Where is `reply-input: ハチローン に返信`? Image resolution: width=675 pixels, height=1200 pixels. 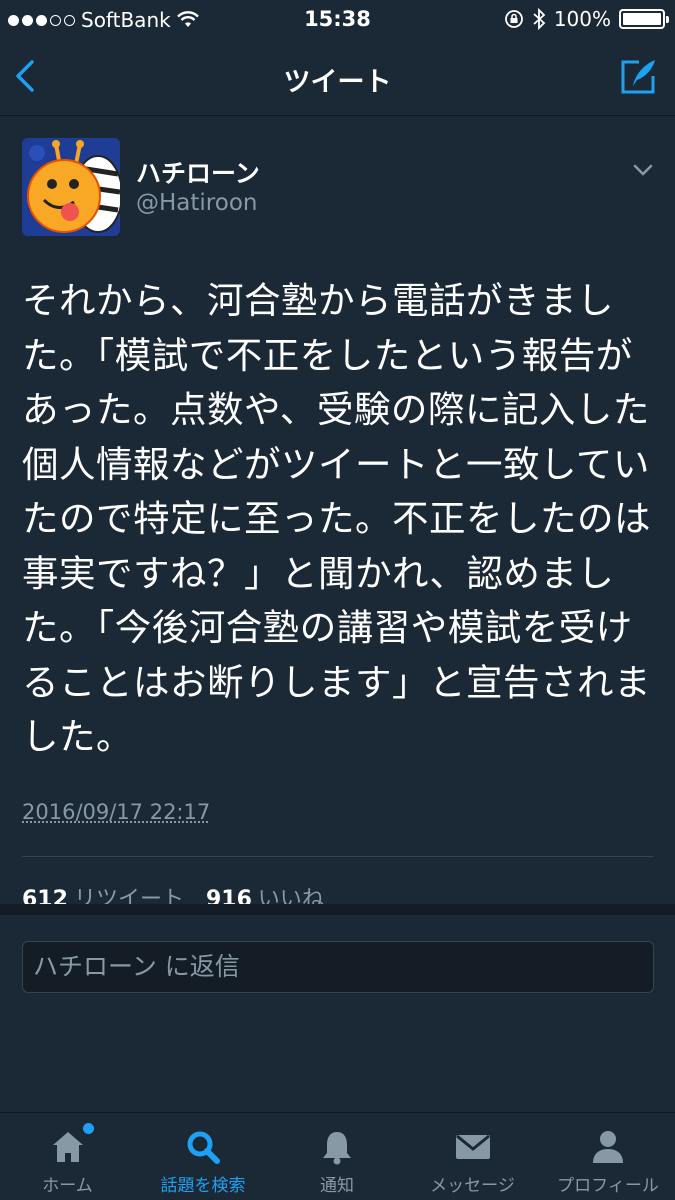
reply-input: ハチローン に返信 is located at coordinates (338, 967).